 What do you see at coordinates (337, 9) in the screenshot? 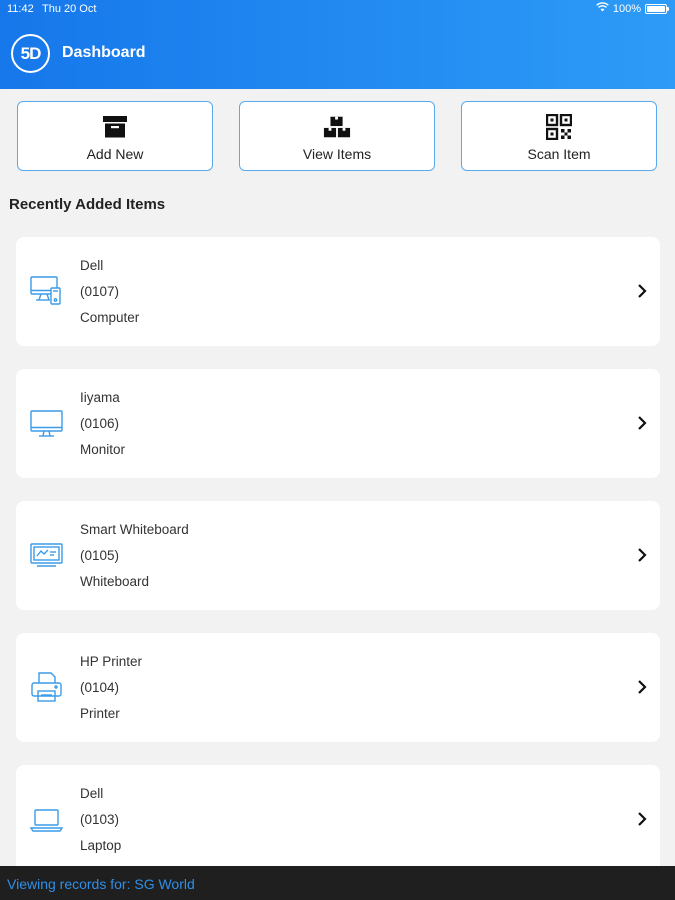
I see `status-bar: 11:42 Thu 20 Oct 100%` at bounding box center [337, 9].